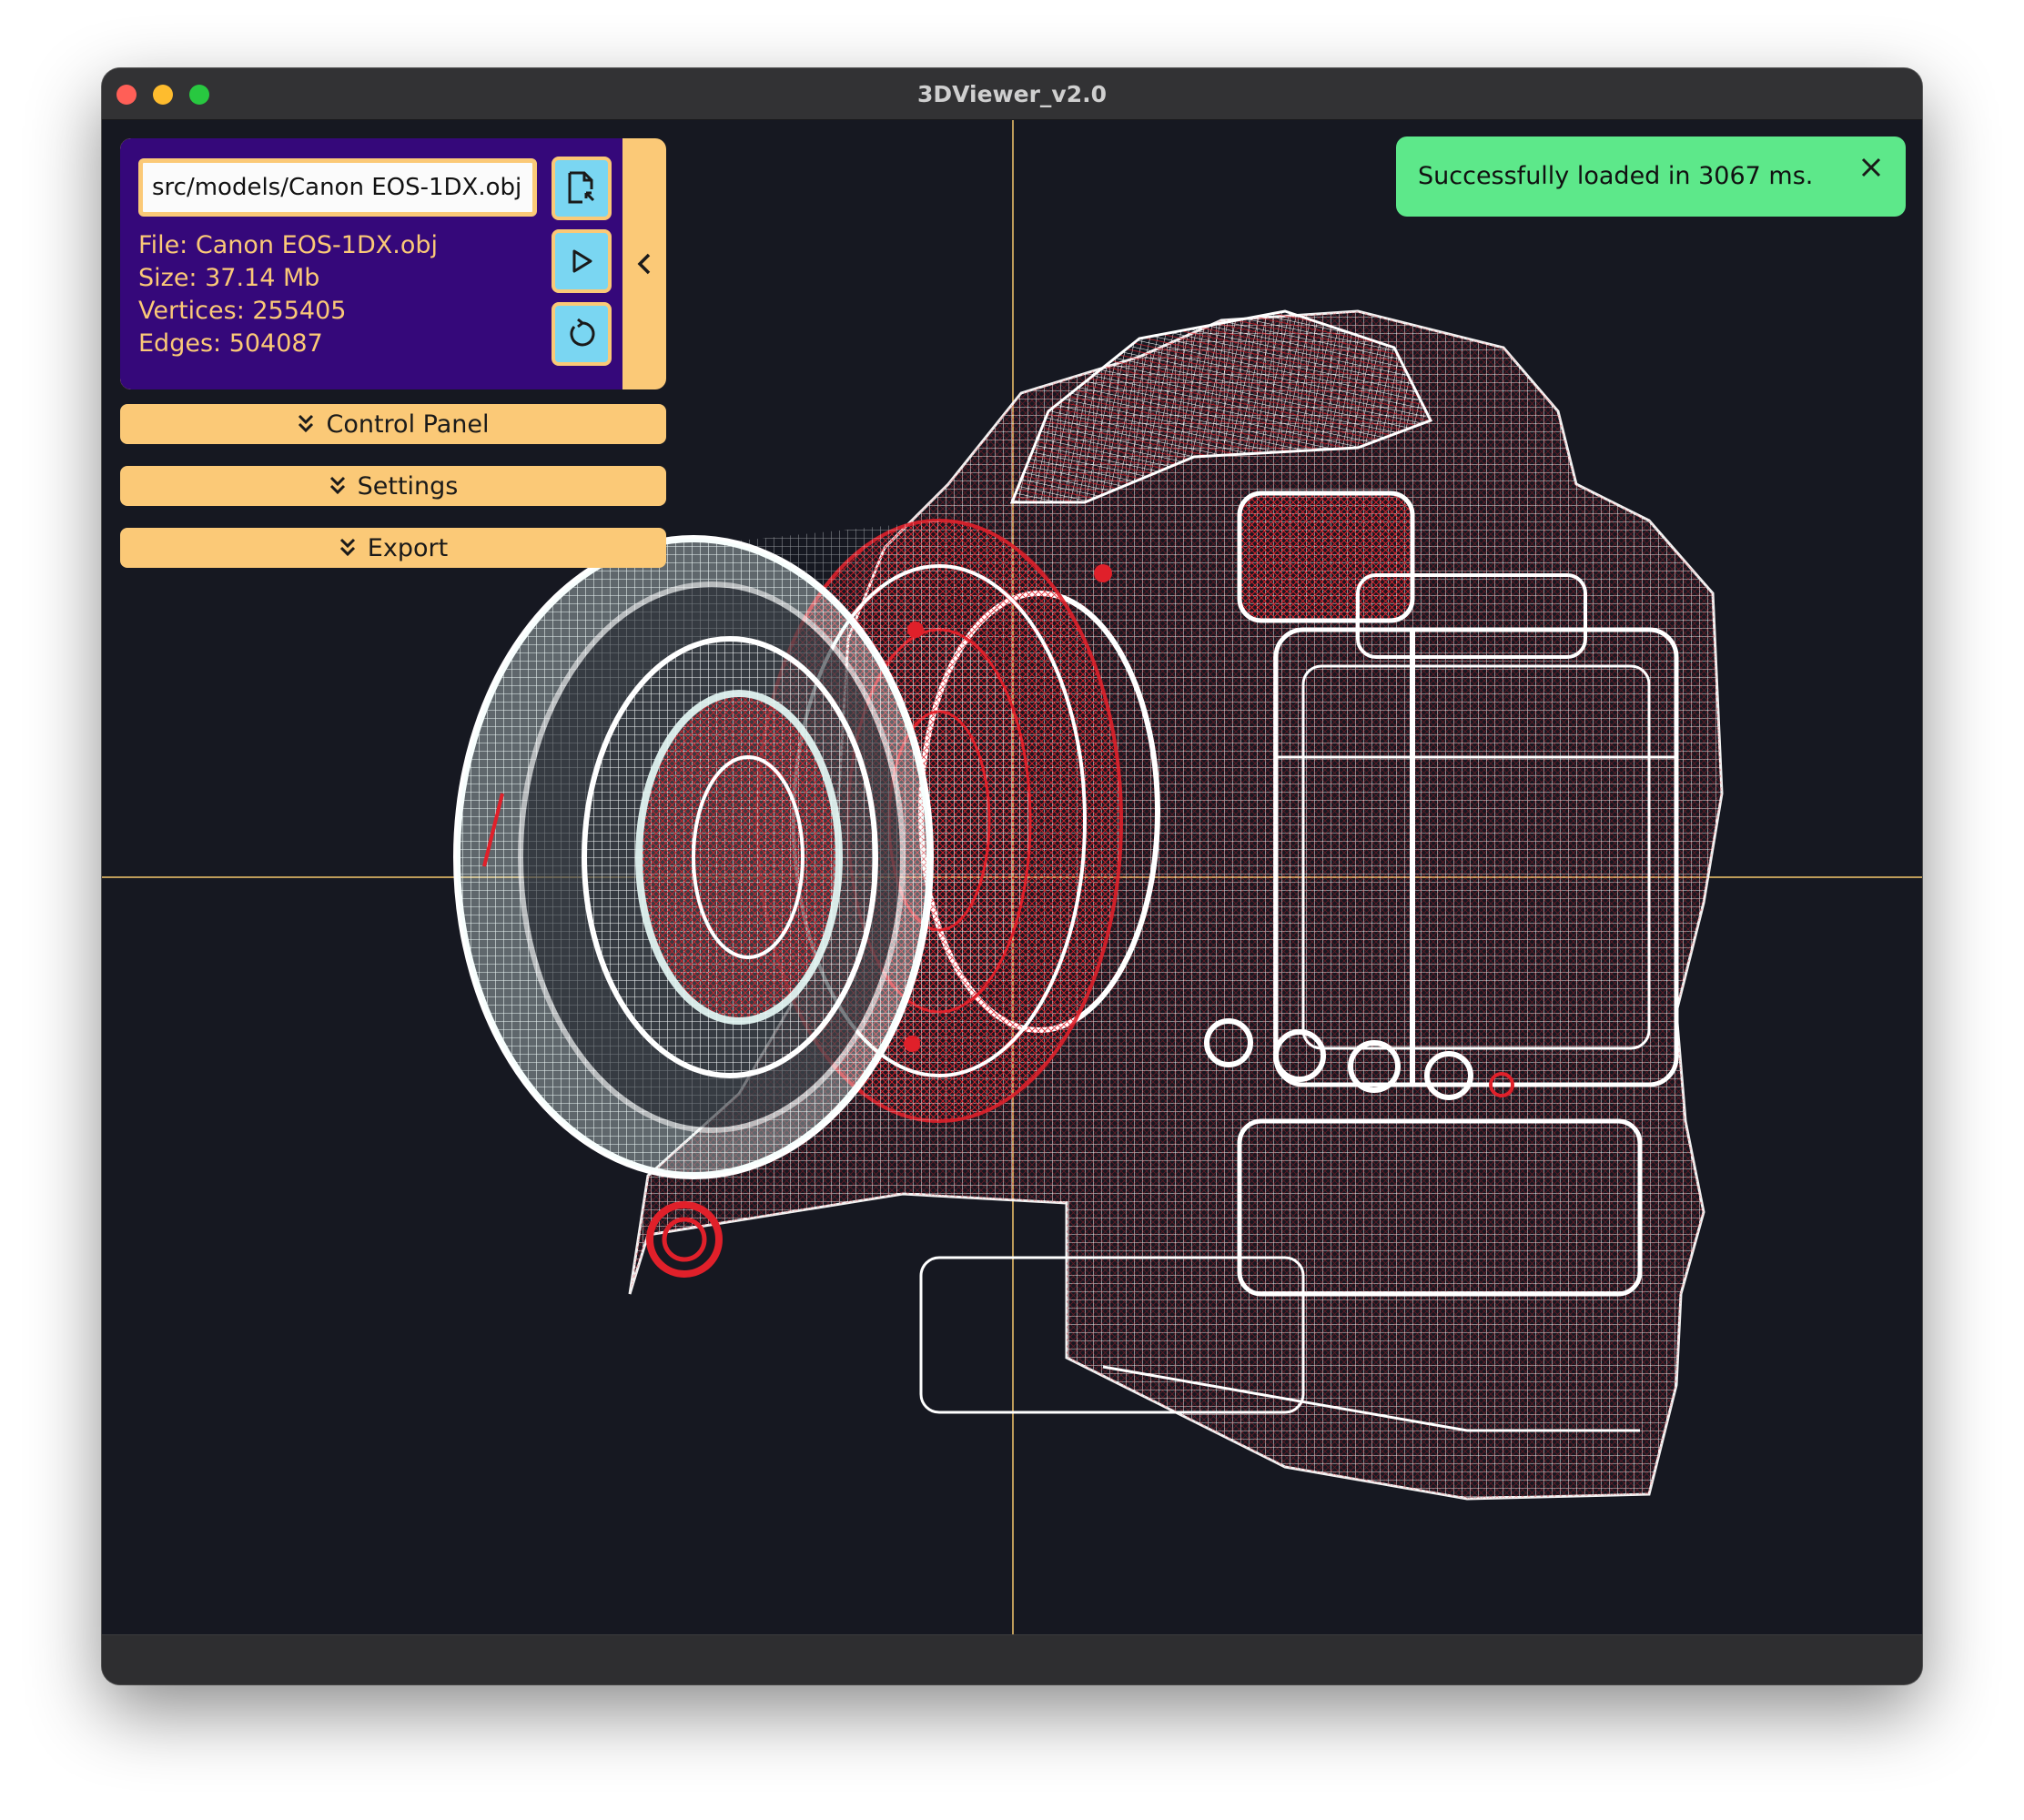 This screenshot has width=2024, height=1820. I want to click on open-file-icon, so click(582, 188).